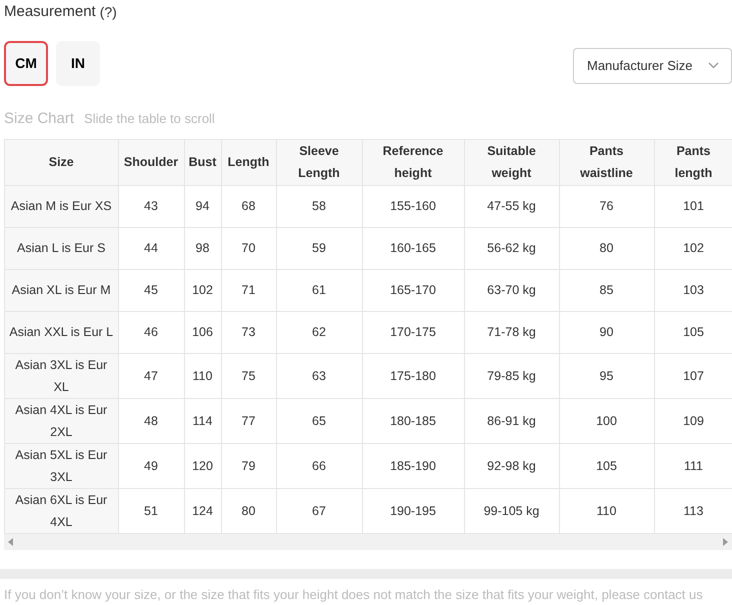 The height and width of the screenshot is (605, 732). I want to click on table-cell: 44, so click(151, 248).